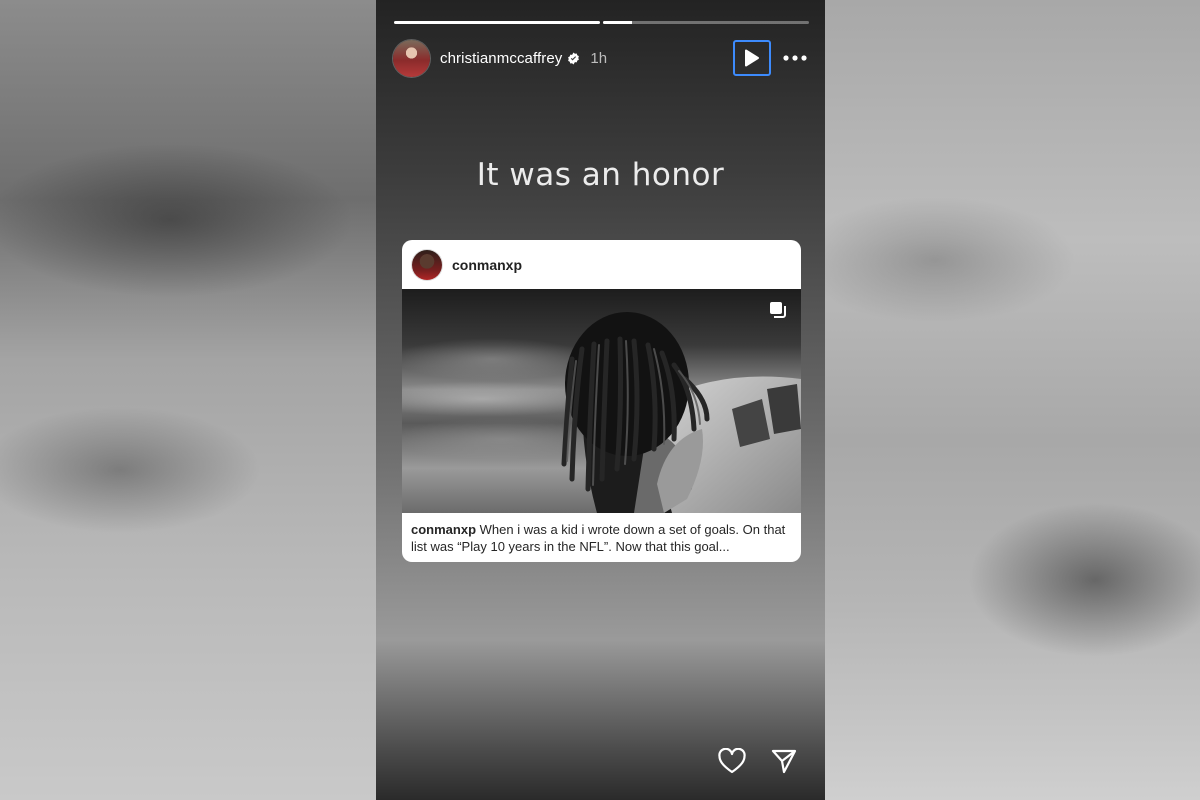 Image resolution: width=1200 pixels, height=800 pixels. I want to click on shared-post-header: conmanxp, so click(601, 264).